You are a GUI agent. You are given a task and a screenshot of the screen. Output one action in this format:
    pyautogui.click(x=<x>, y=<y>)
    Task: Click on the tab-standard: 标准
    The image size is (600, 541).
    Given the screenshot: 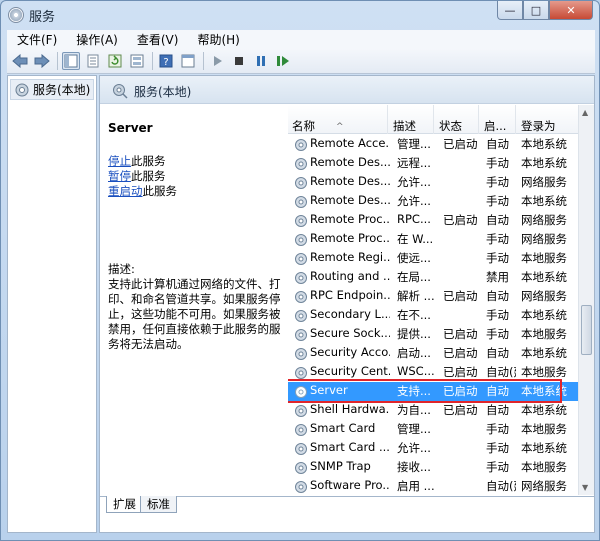 What is the action you would take?
    pyautogui.click(x=158, y=504)
    